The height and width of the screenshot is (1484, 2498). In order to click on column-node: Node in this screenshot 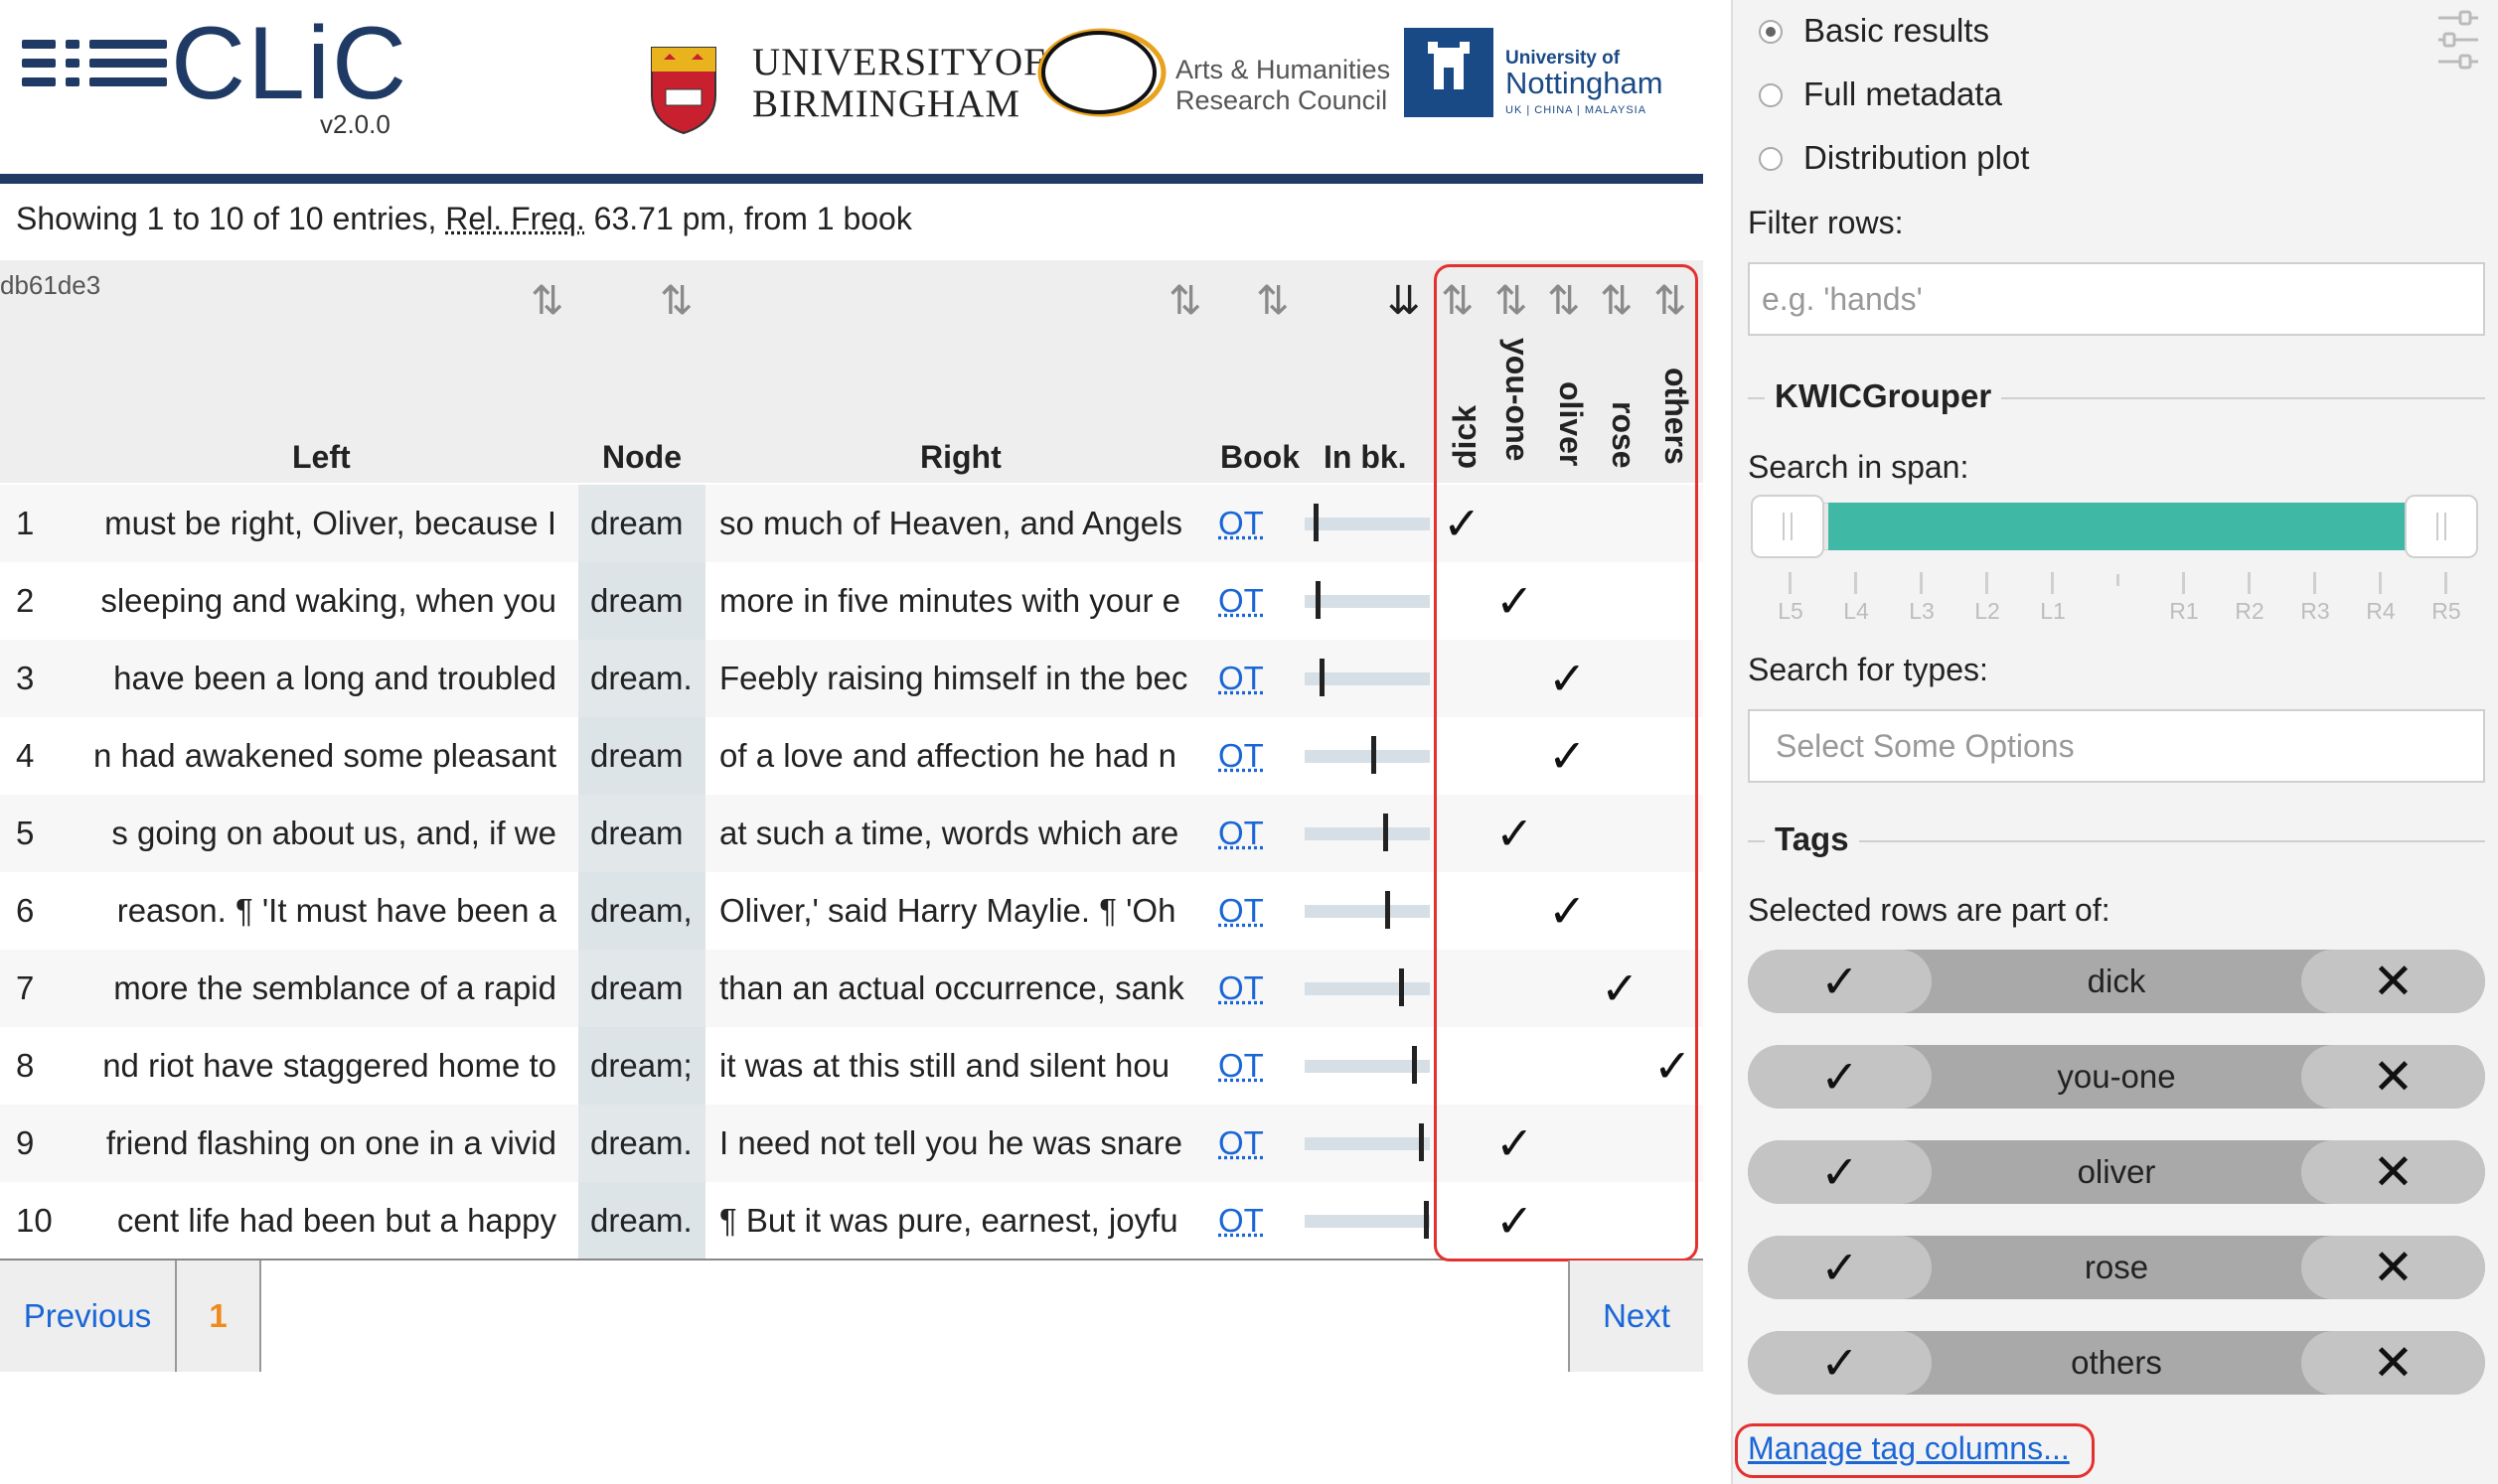, I will do `click(642, 457)`.